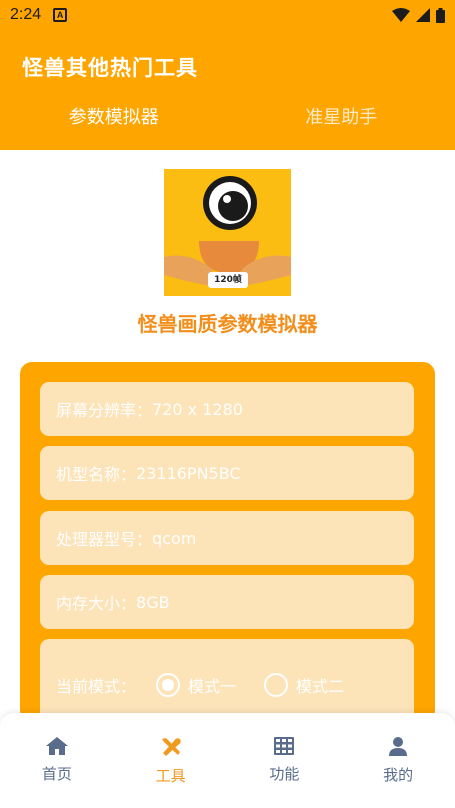  What do you see at coordinates (153, 602) in the screenshot?
I see `memory-value: 8GB` at bounding box center [153, 602].